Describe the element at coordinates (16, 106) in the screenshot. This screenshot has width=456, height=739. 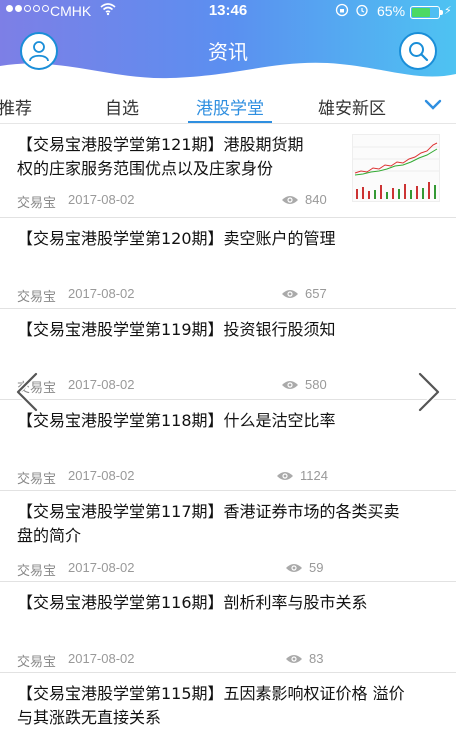
I see `tab-recommend: 推荐` at that location.